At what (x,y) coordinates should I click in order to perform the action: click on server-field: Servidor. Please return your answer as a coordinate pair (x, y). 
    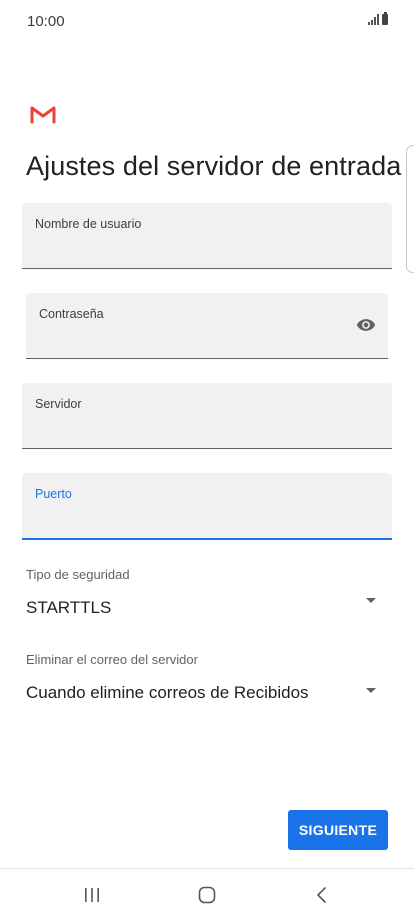
    Looking at the image, I should click on (207, 416).